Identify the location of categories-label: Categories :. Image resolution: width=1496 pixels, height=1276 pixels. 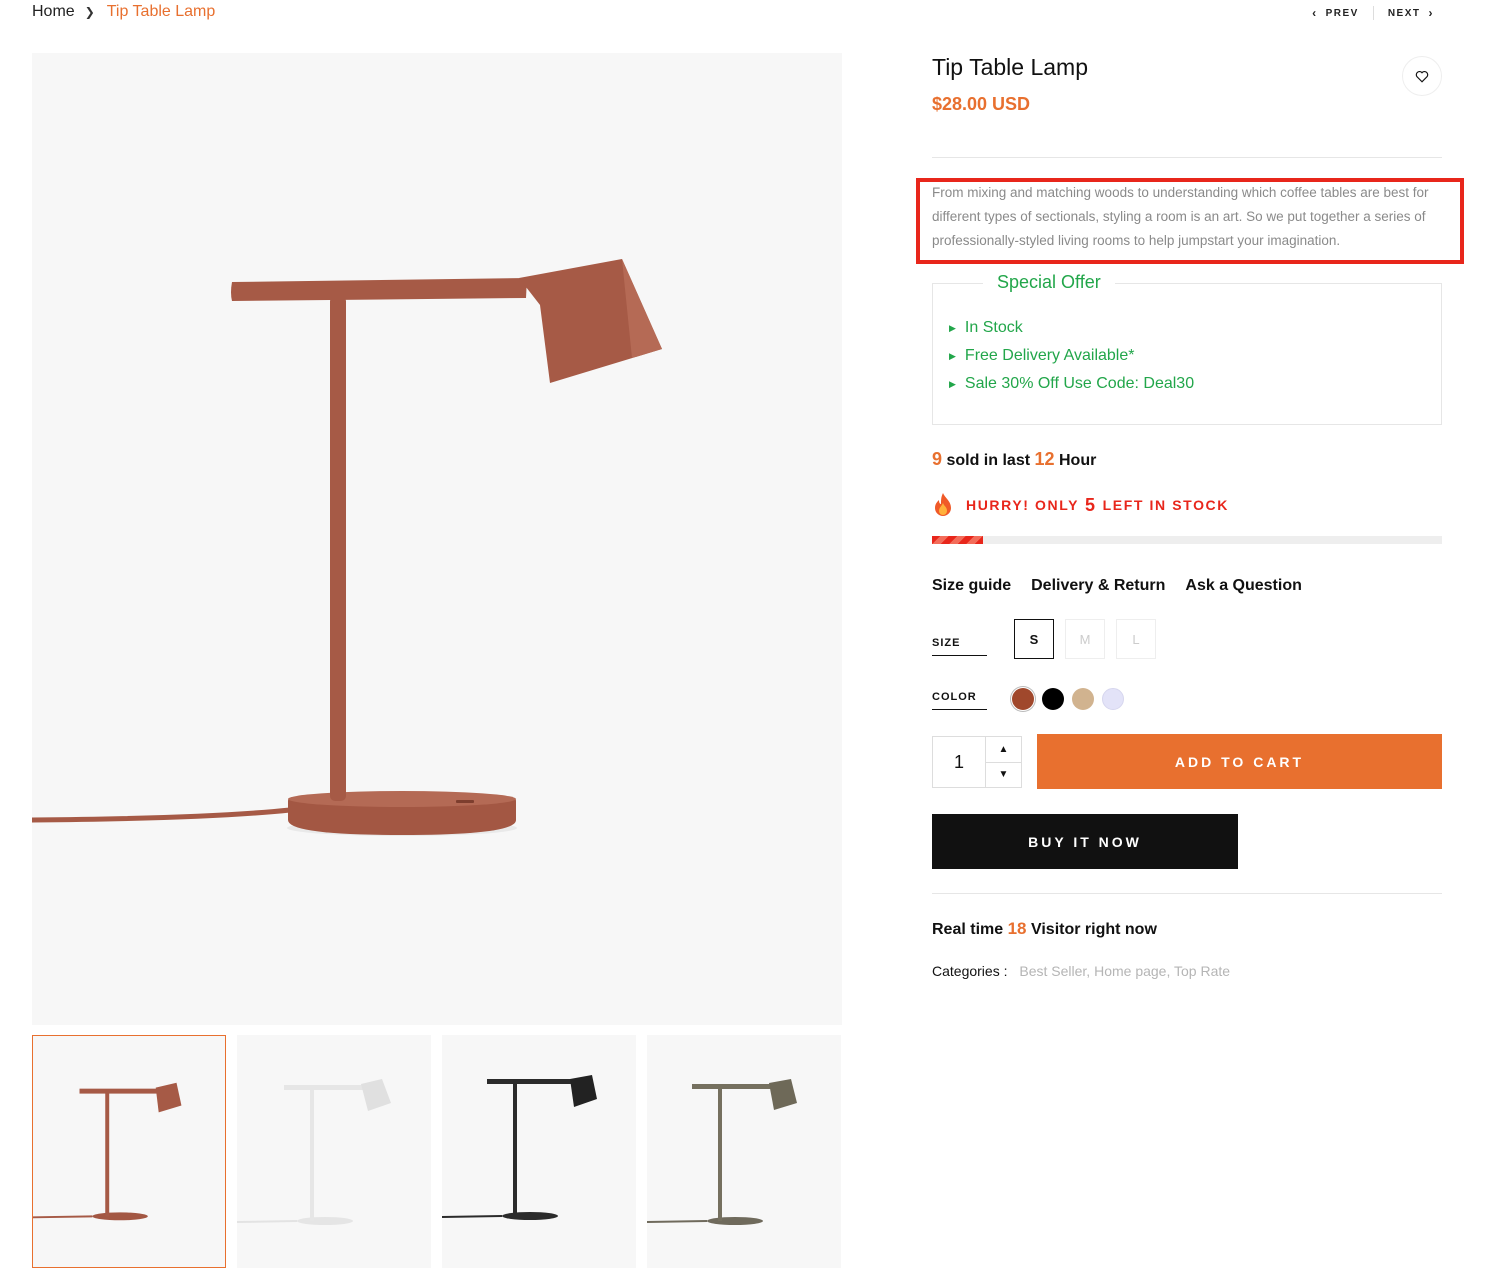
(970, 971).